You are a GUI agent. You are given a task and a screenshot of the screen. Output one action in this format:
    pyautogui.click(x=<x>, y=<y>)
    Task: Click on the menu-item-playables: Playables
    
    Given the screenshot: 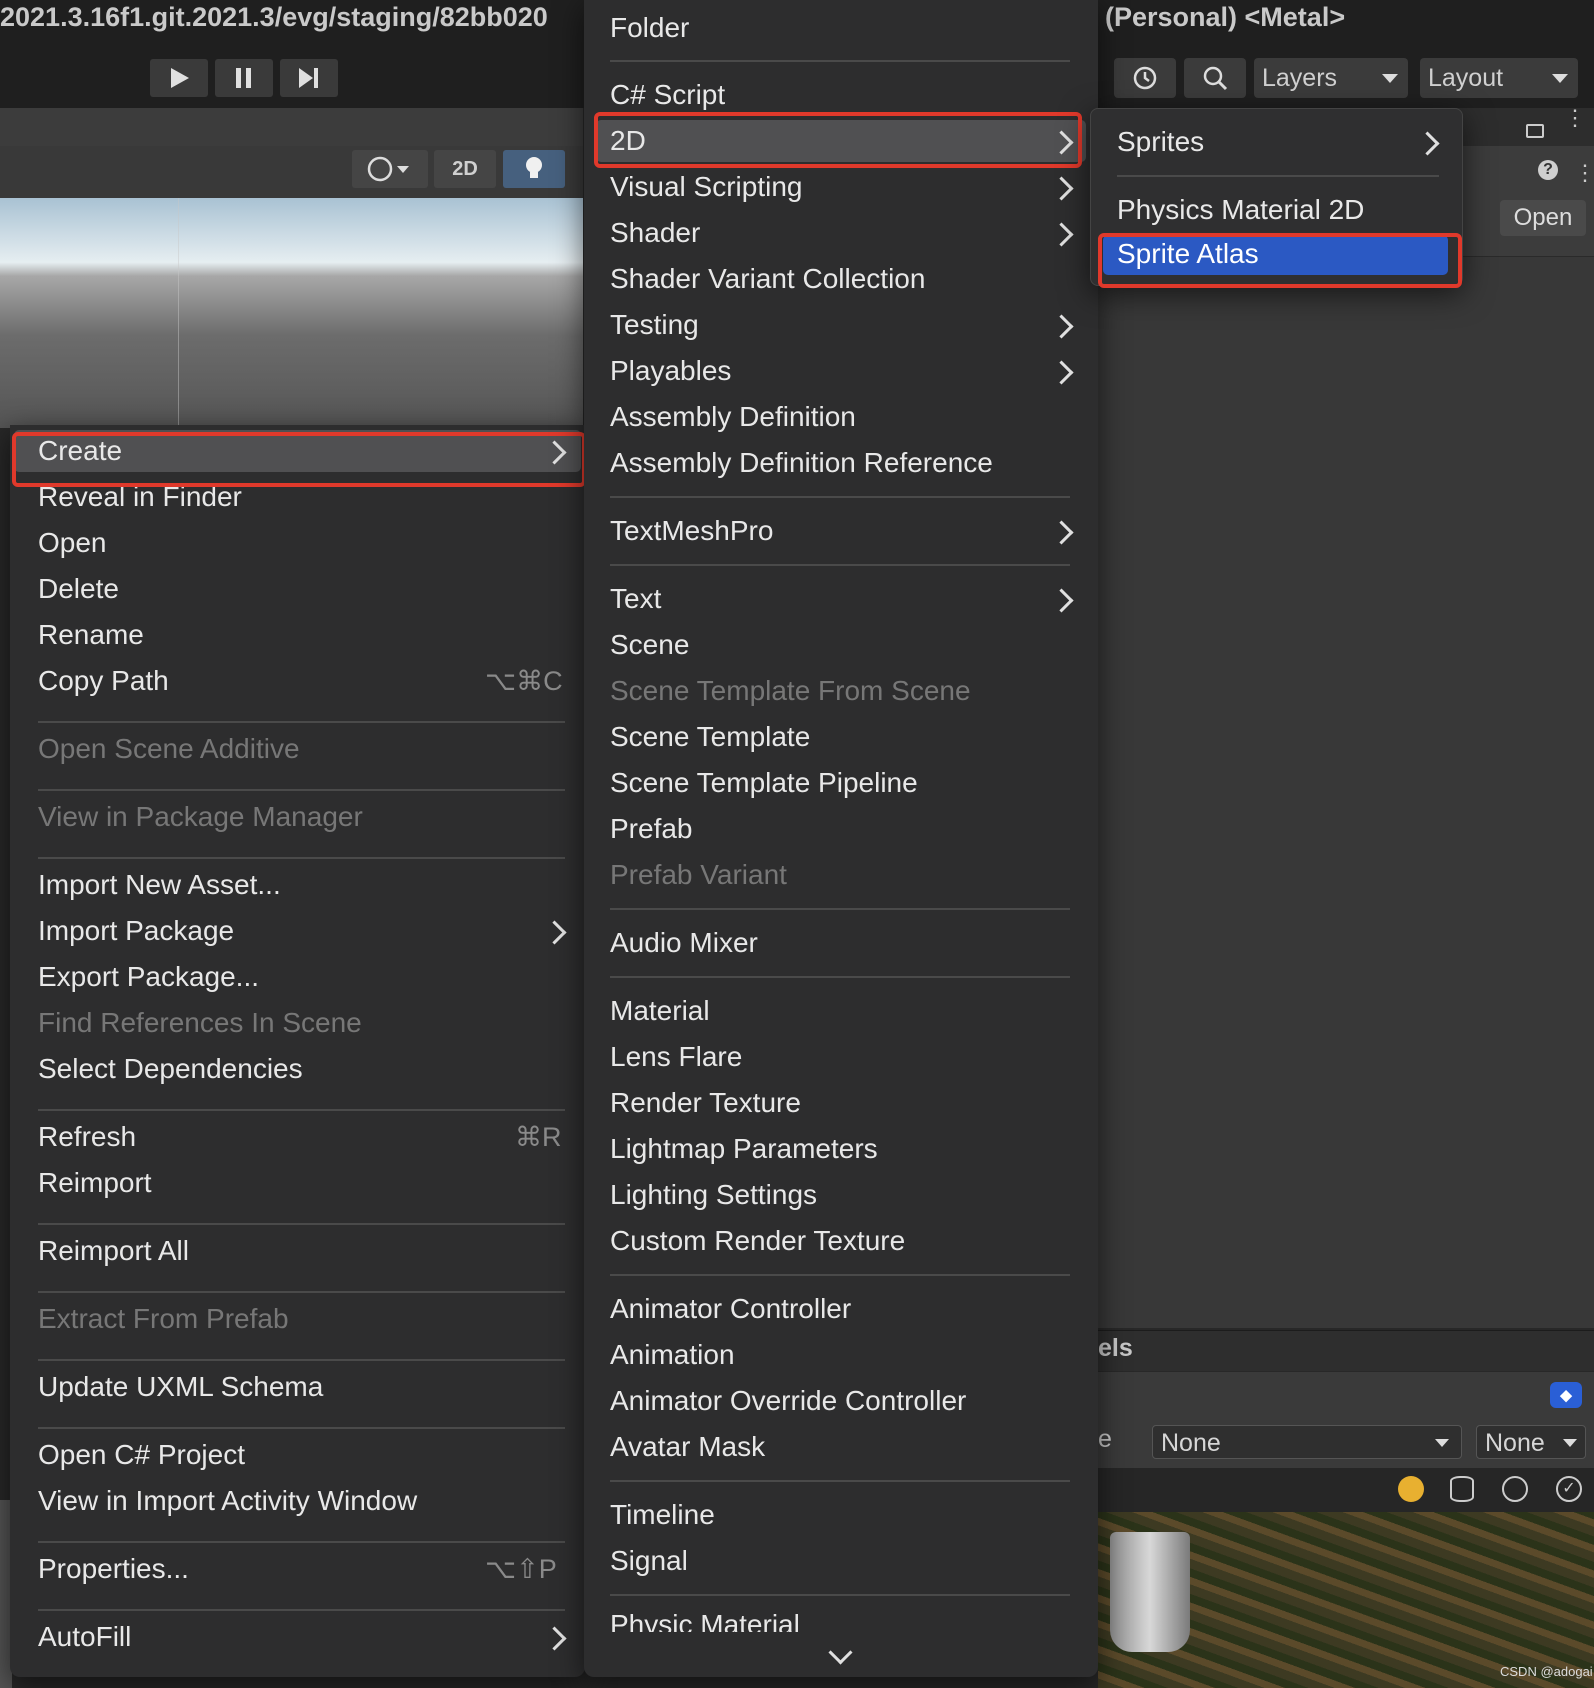 What is the action you would take?
    pyautogui.click(x=670, y=371)
    